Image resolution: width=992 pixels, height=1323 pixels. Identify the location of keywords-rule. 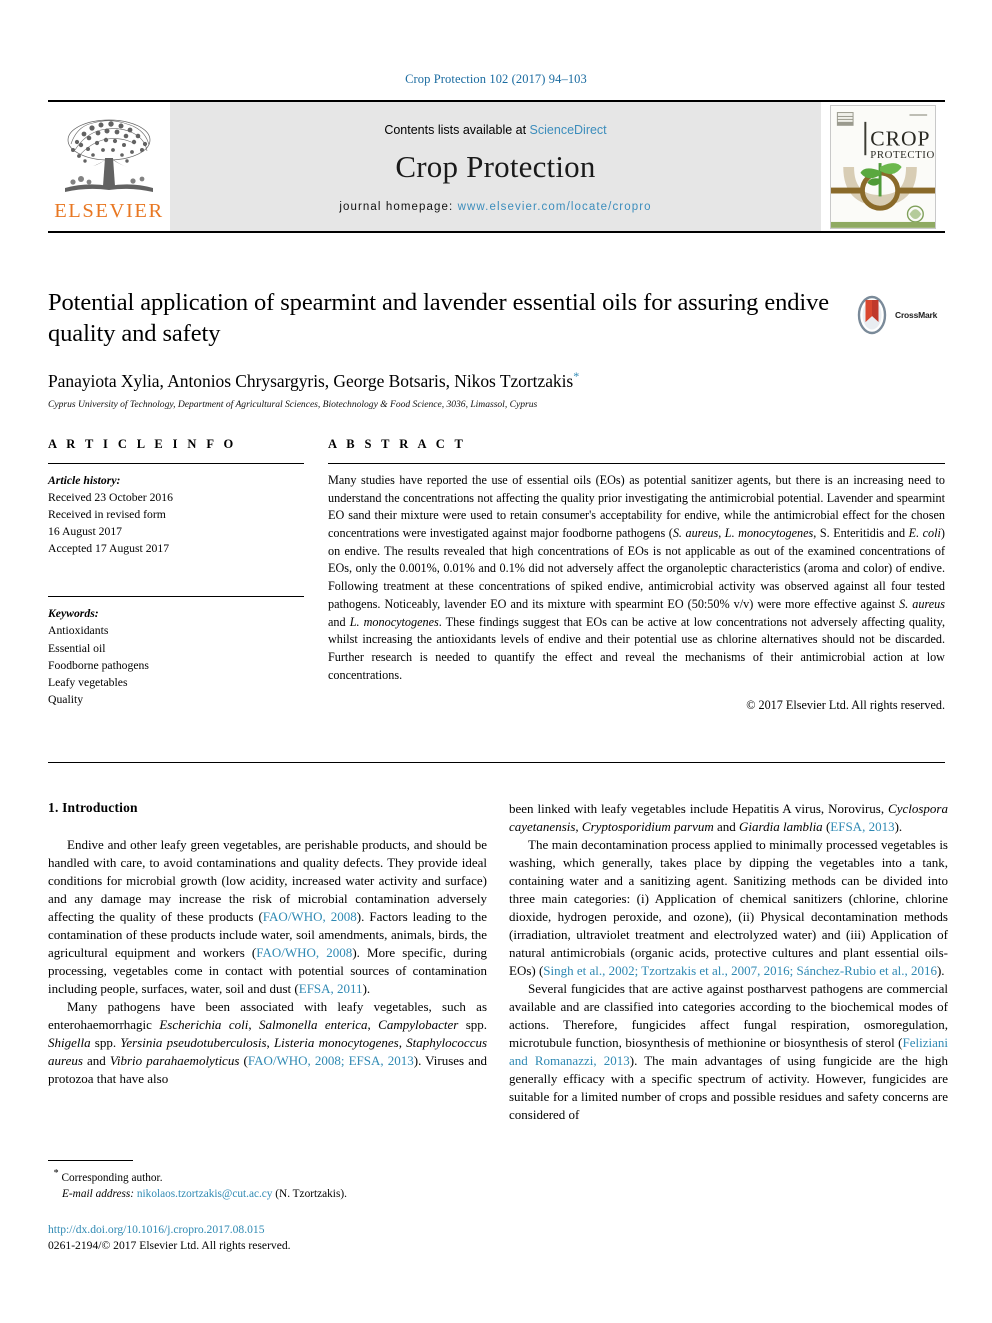
(176, 597).